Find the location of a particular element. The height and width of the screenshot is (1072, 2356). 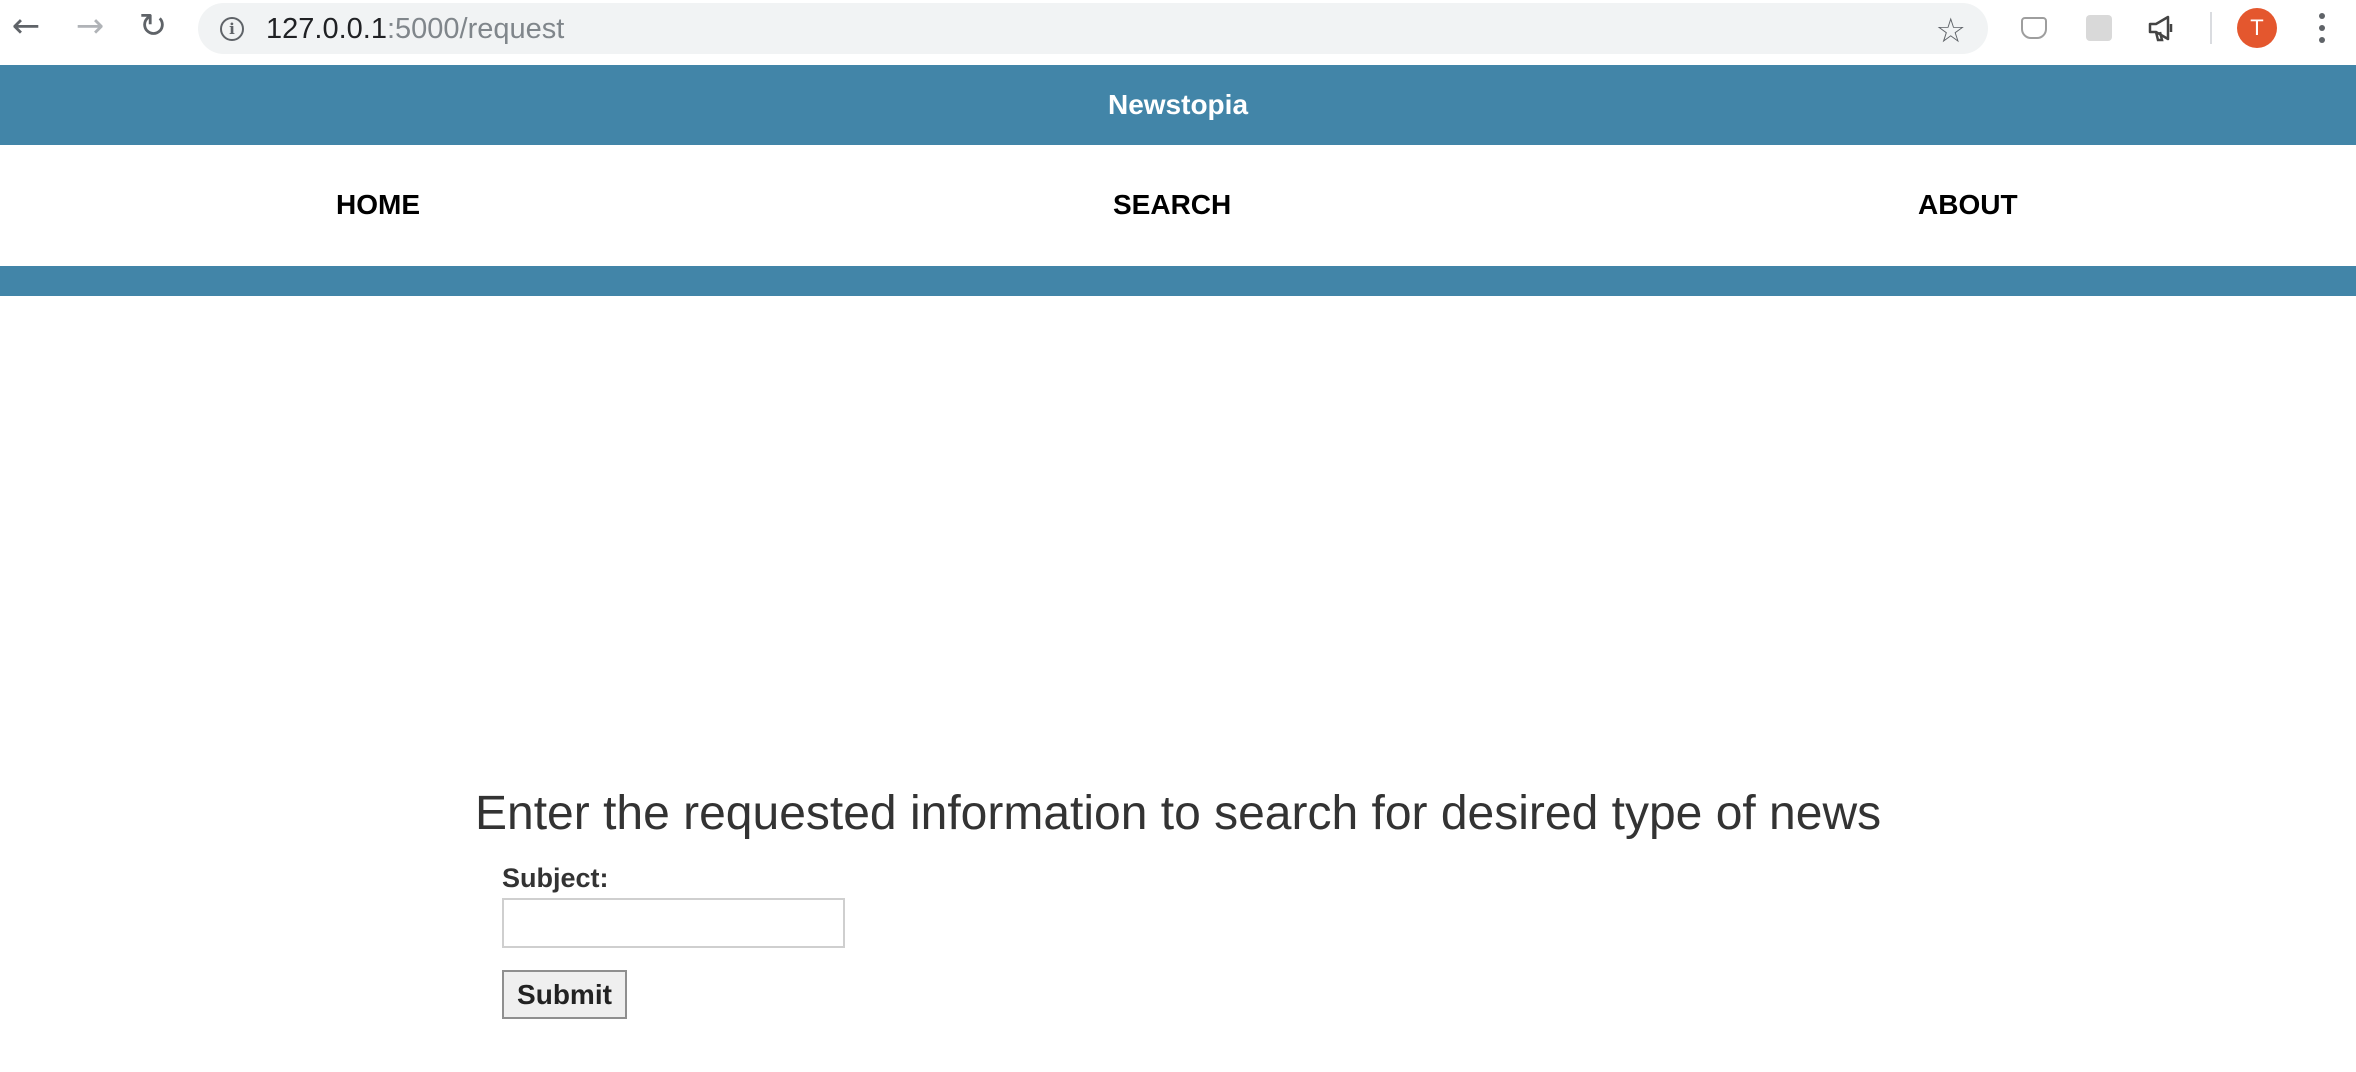

nav-divider-bar is located at coordinates (1178, 281).